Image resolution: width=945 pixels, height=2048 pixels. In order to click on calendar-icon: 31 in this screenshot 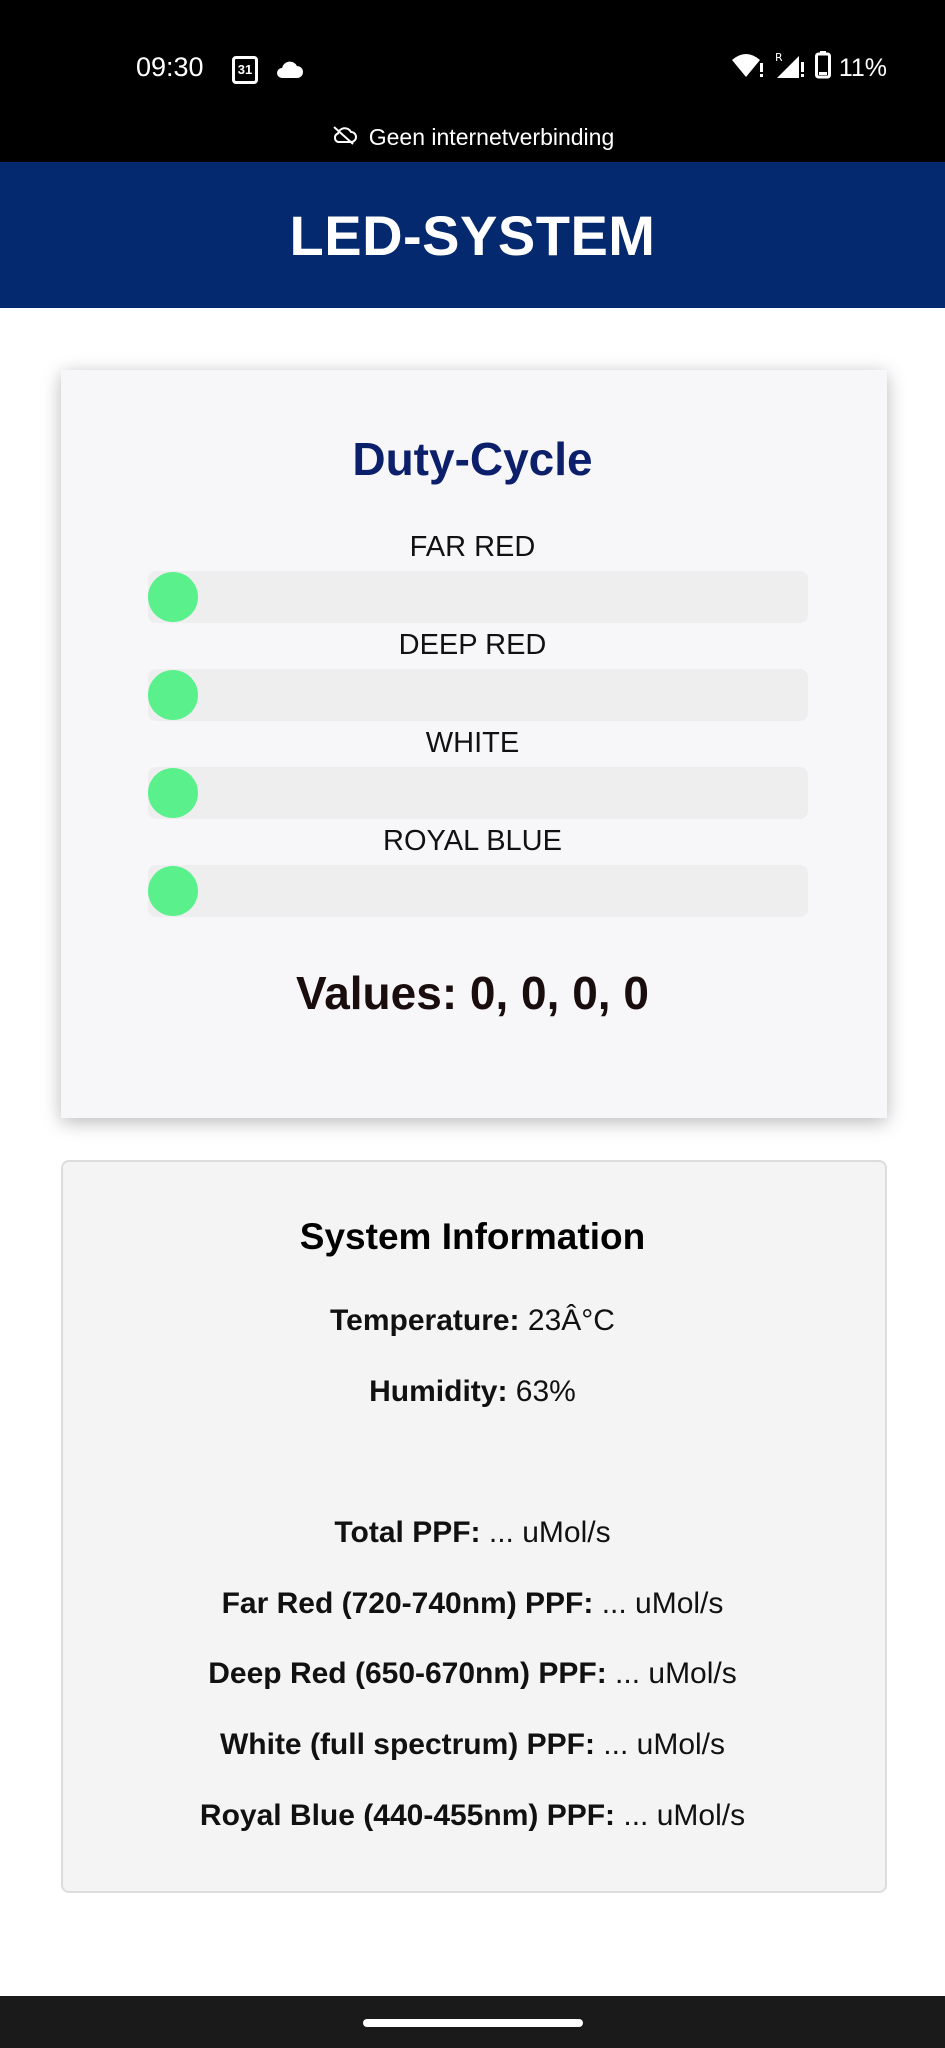, I will do `click(245, 70)`.